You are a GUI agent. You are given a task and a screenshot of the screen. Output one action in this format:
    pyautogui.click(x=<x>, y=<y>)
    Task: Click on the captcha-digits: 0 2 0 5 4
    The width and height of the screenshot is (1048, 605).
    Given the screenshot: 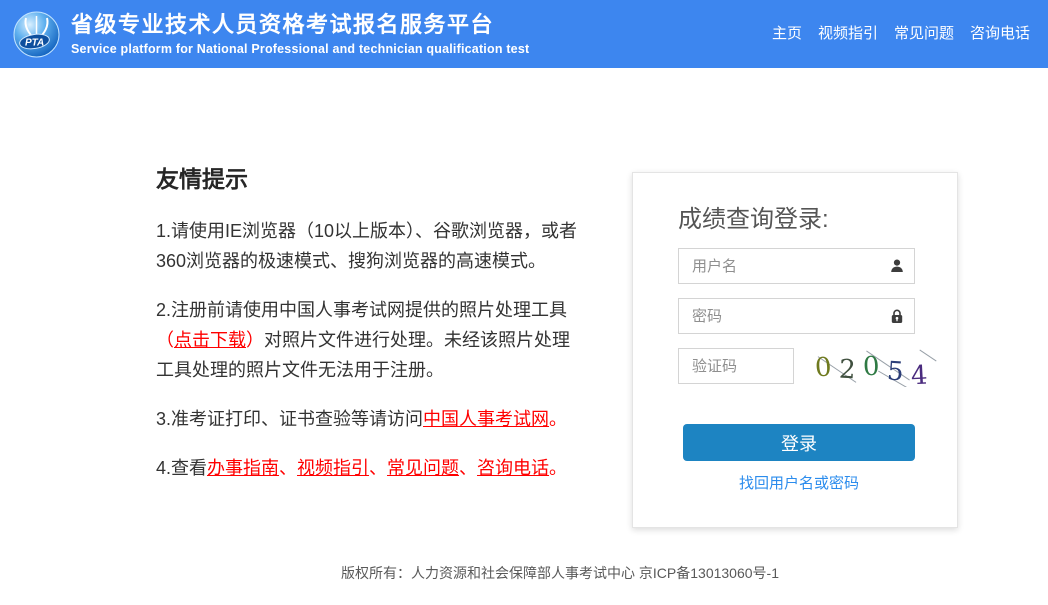 What is the action you would take?
    pyautogui.click(x=872, y=369)
    